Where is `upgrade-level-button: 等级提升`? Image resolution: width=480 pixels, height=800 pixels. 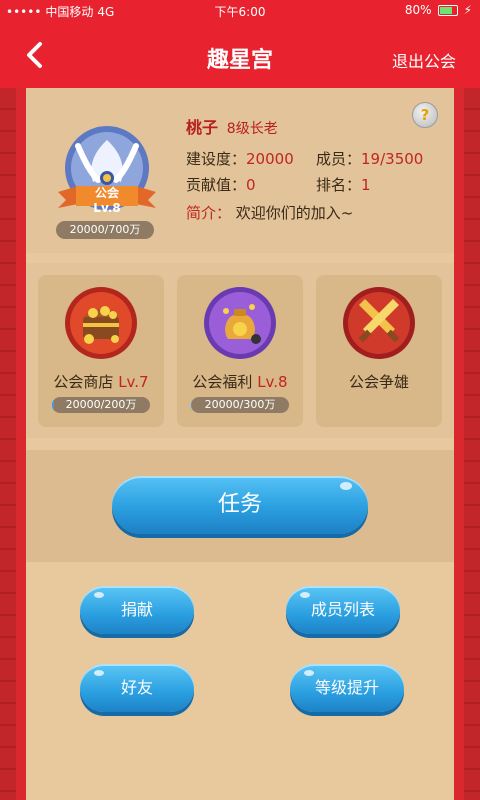
upgrade-level-button: 等级提升 is located at coordinates (347, 688).